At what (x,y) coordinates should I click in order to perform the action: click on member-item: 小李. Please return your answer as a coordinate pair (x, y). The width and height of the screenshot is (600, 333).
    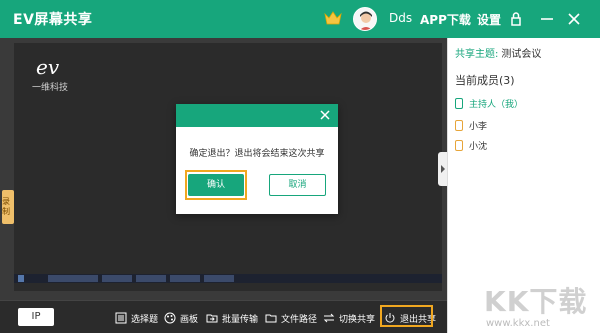
    Looking at the image, I should click on (471, 125).